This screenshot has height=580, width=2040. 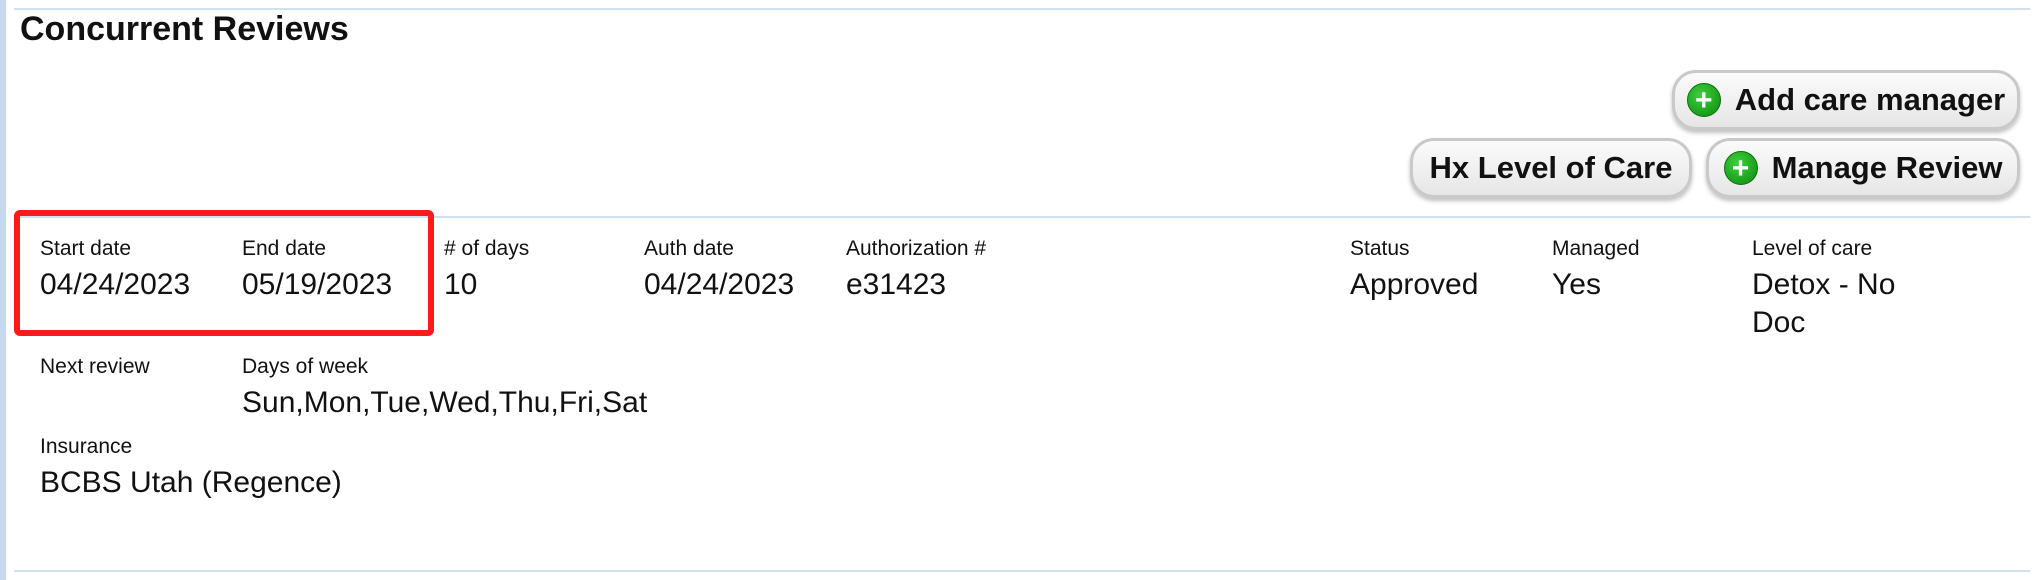 I want to click on manage-review-button: + Manage Review, so click(x=1863, y=168).